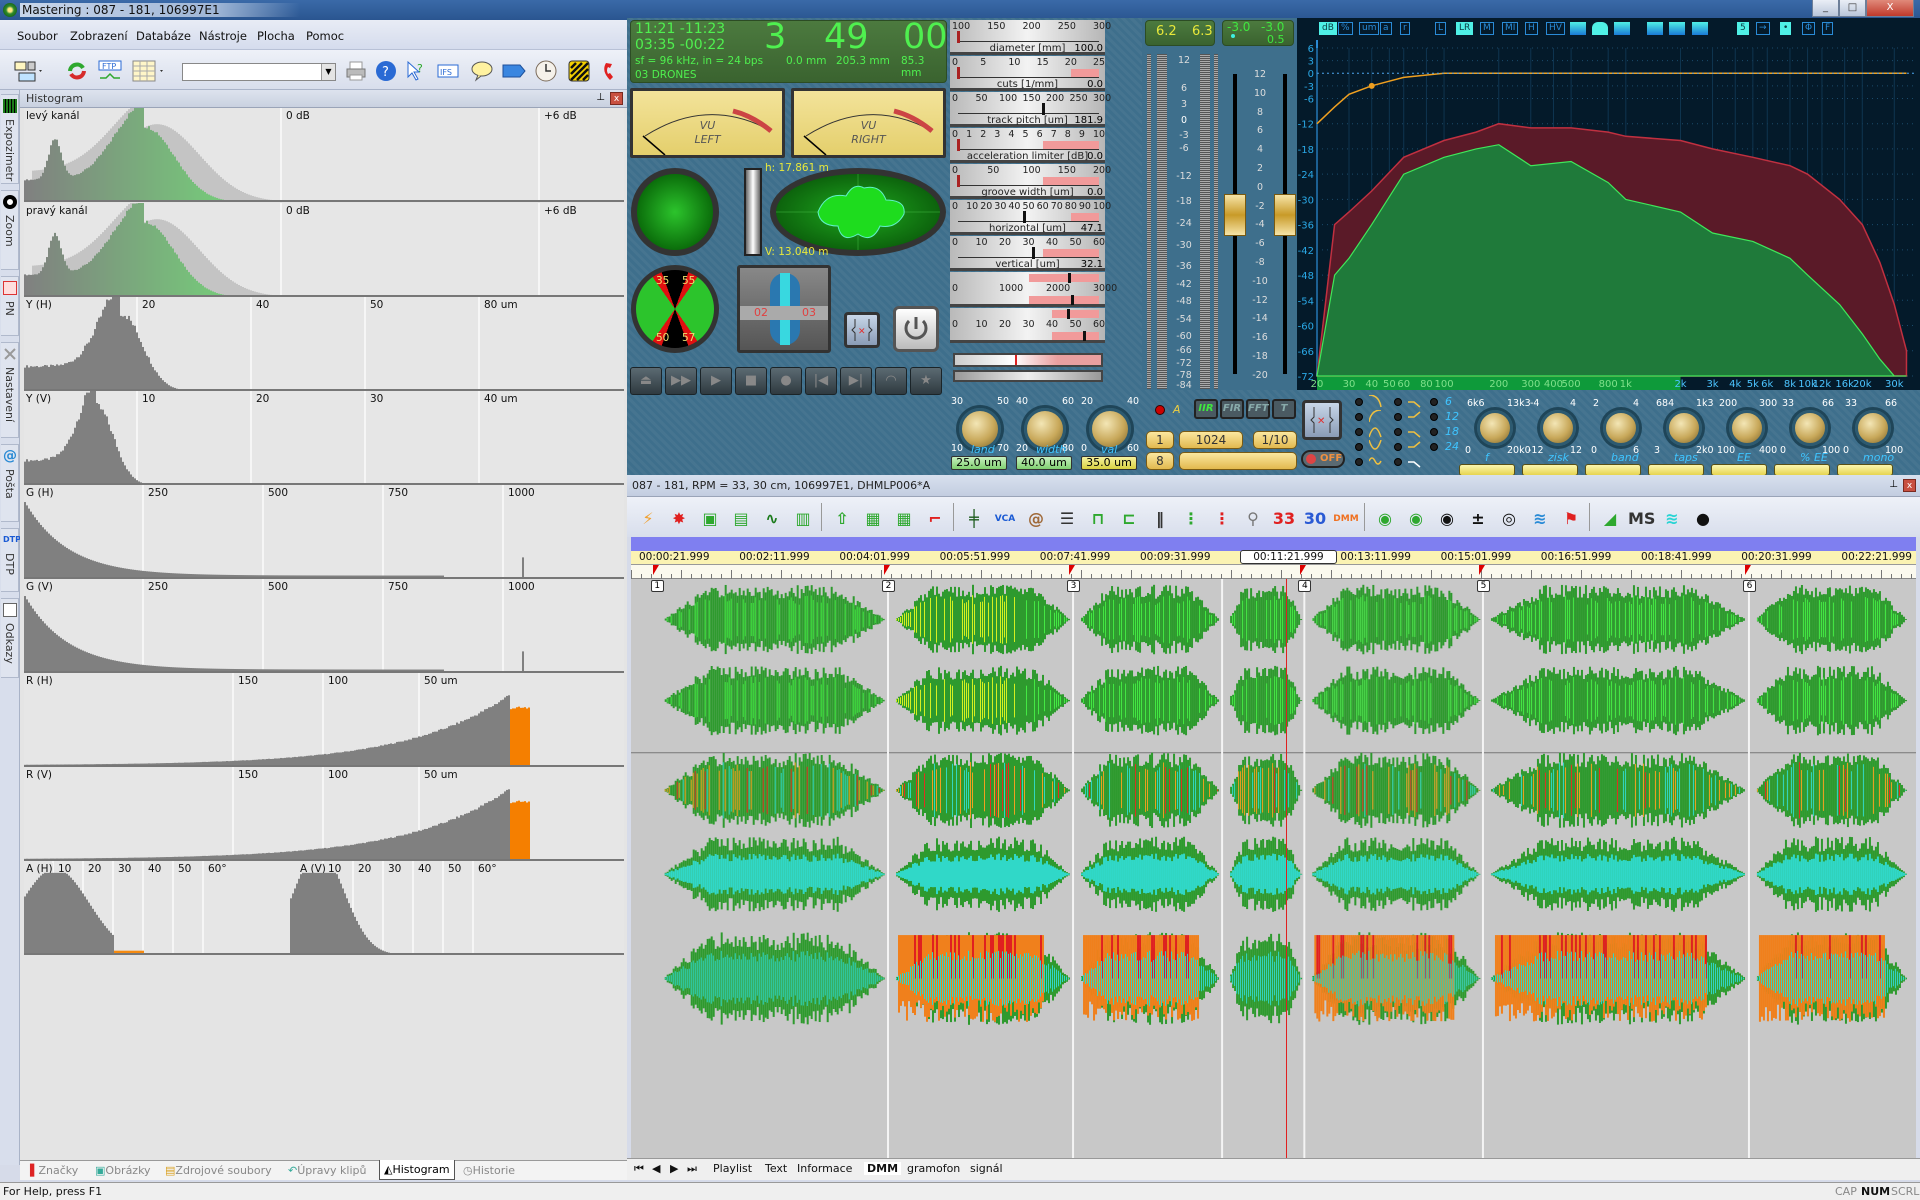 This screenshot has width=1920, height=1200. Describe the element at coordinates (873, 519) in the screenshot. I see `calc-icon: ▦` at that location.